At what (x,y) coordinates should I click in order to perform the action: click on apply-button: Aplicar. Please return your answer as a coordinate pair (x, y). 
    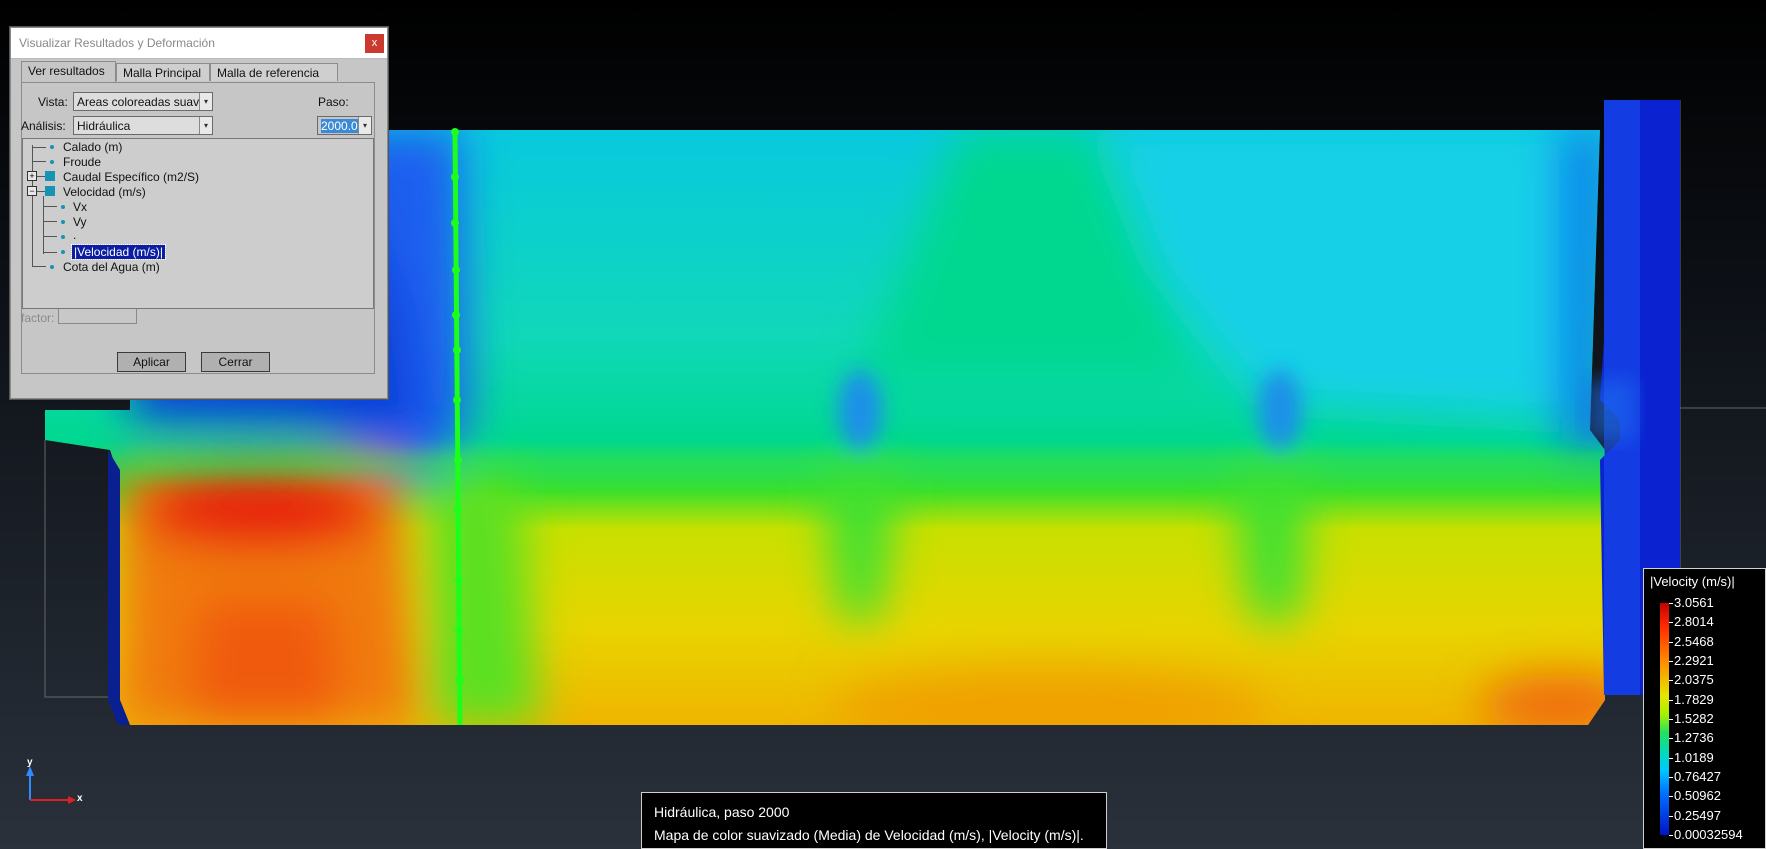
    Looking at the image, I should click on (151, 362).